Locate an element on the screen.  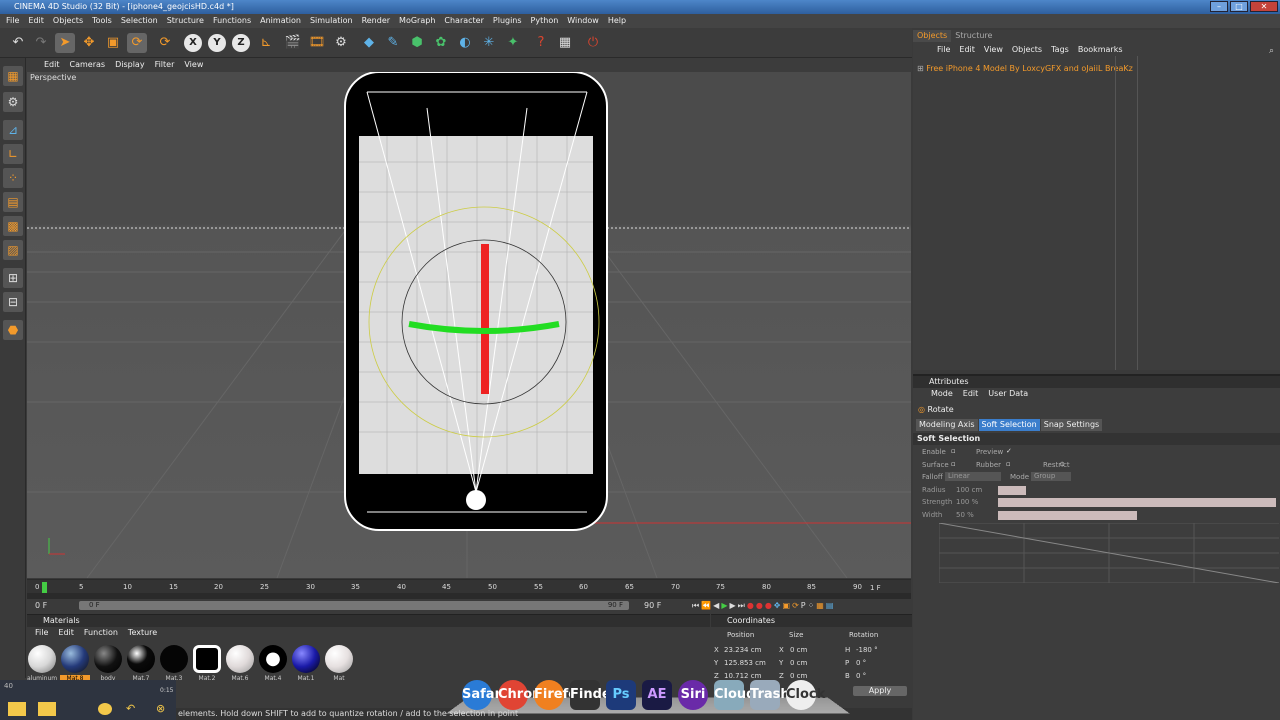
dock-app-icon: Ps is located at coordinates (621, 695).